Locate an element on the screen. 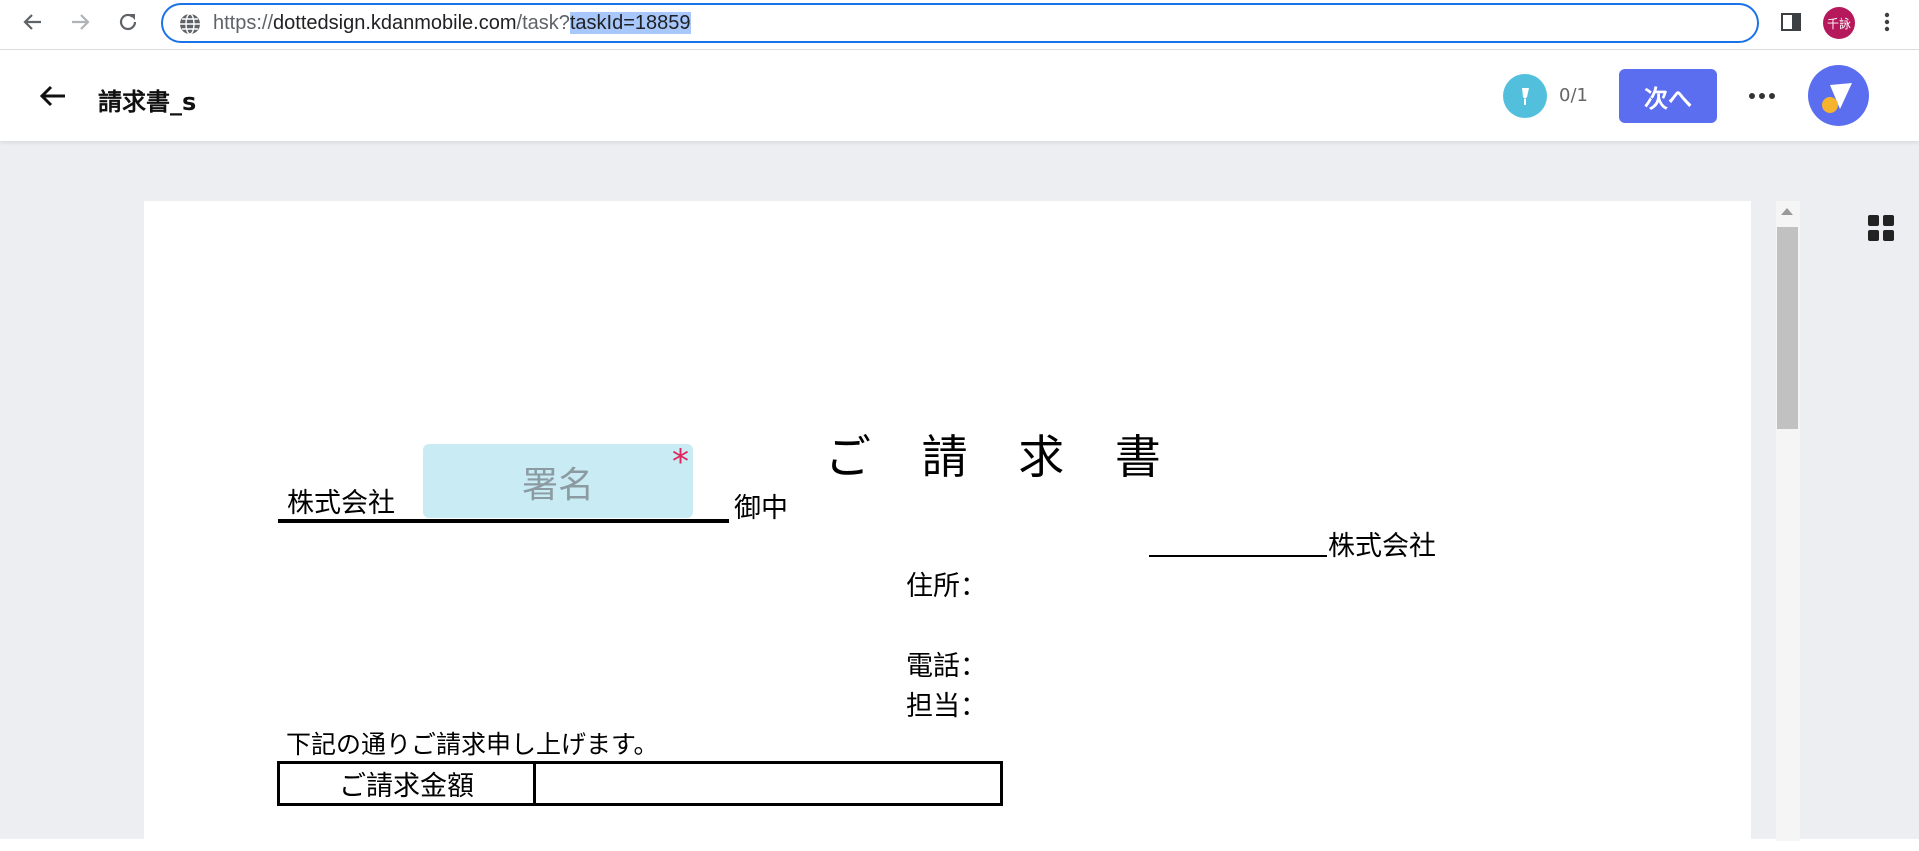 Image resolution: width=1919 pixels, height=851 pixels. phone-label: 電話： is located at coordinates (946, 666).